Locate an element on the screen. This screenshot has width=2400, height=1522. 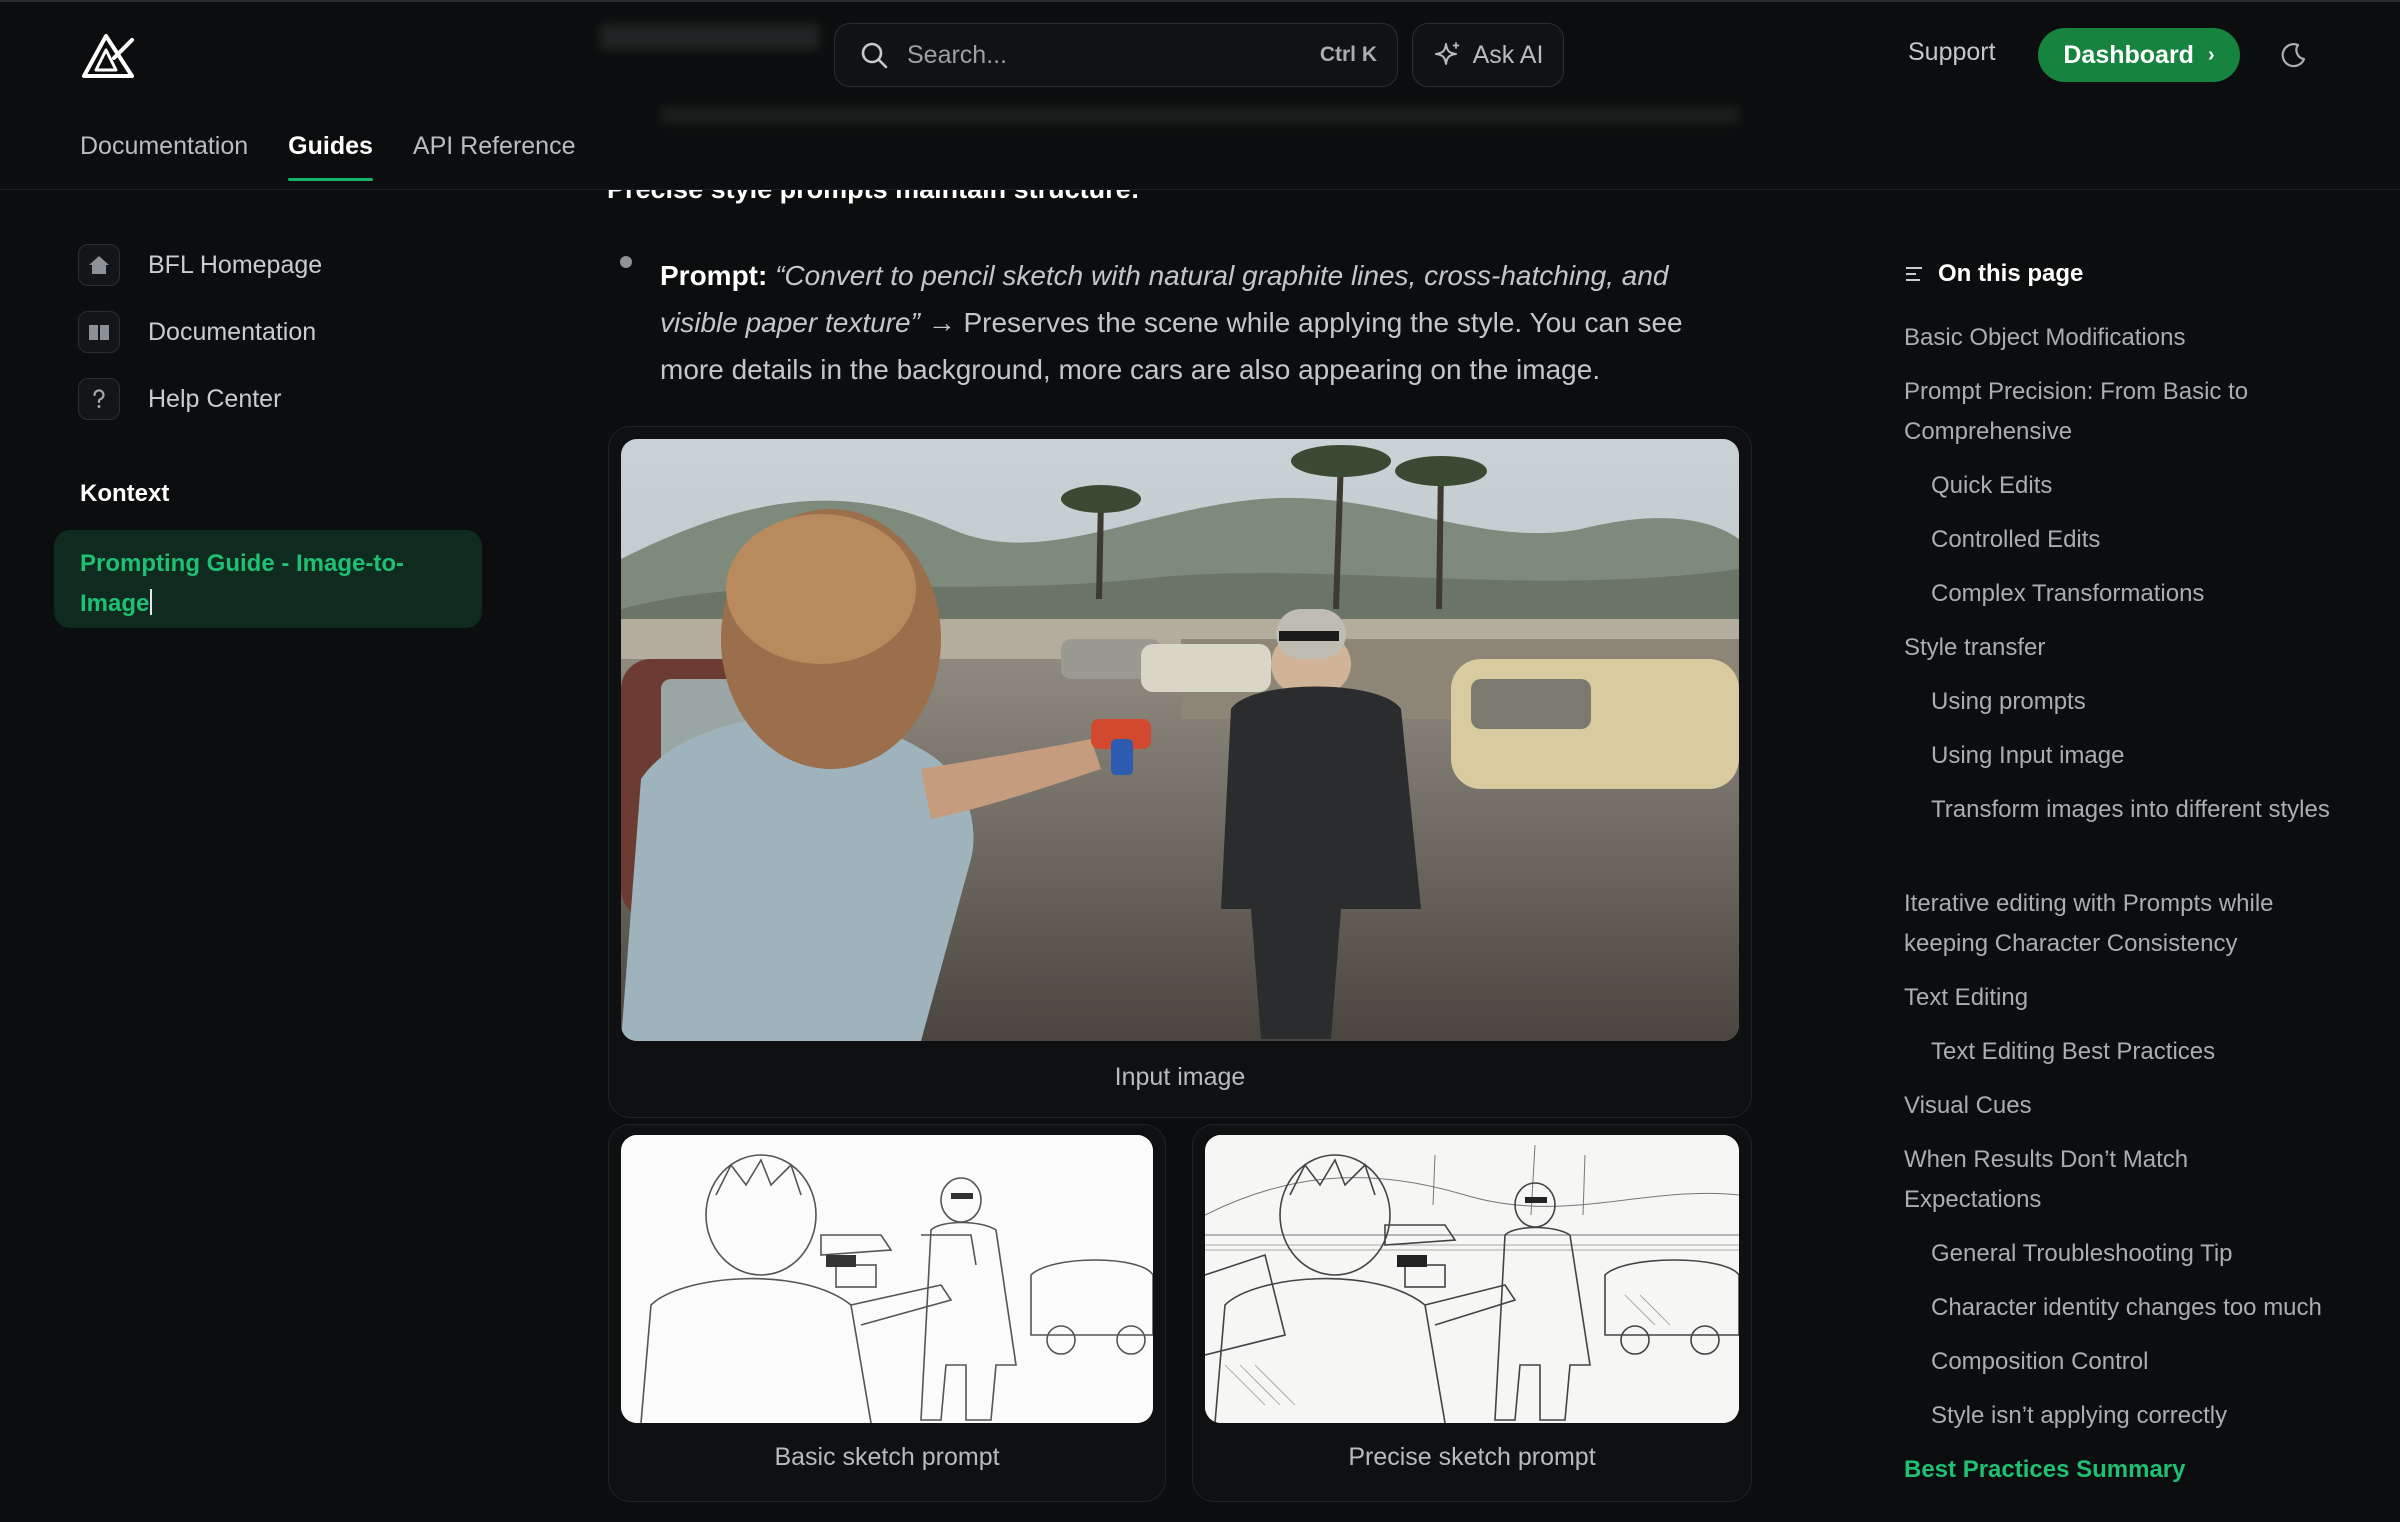
sidebar-link-help-center: Help Center is located at coordinates (179, 399).